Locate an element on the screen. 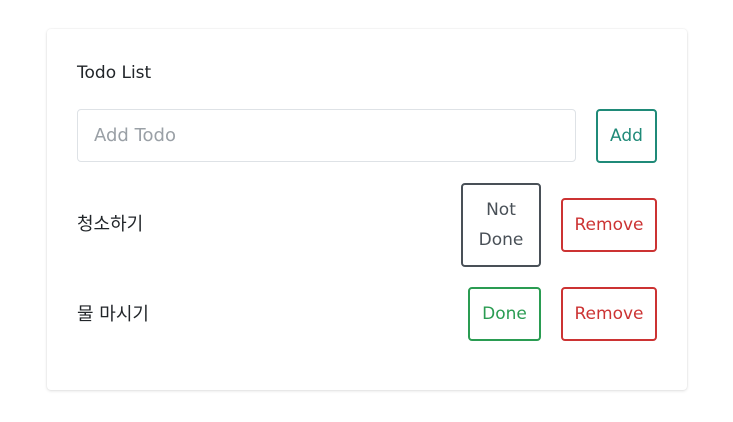  not-done-button: Not Done is located at coordinates (501, 225).